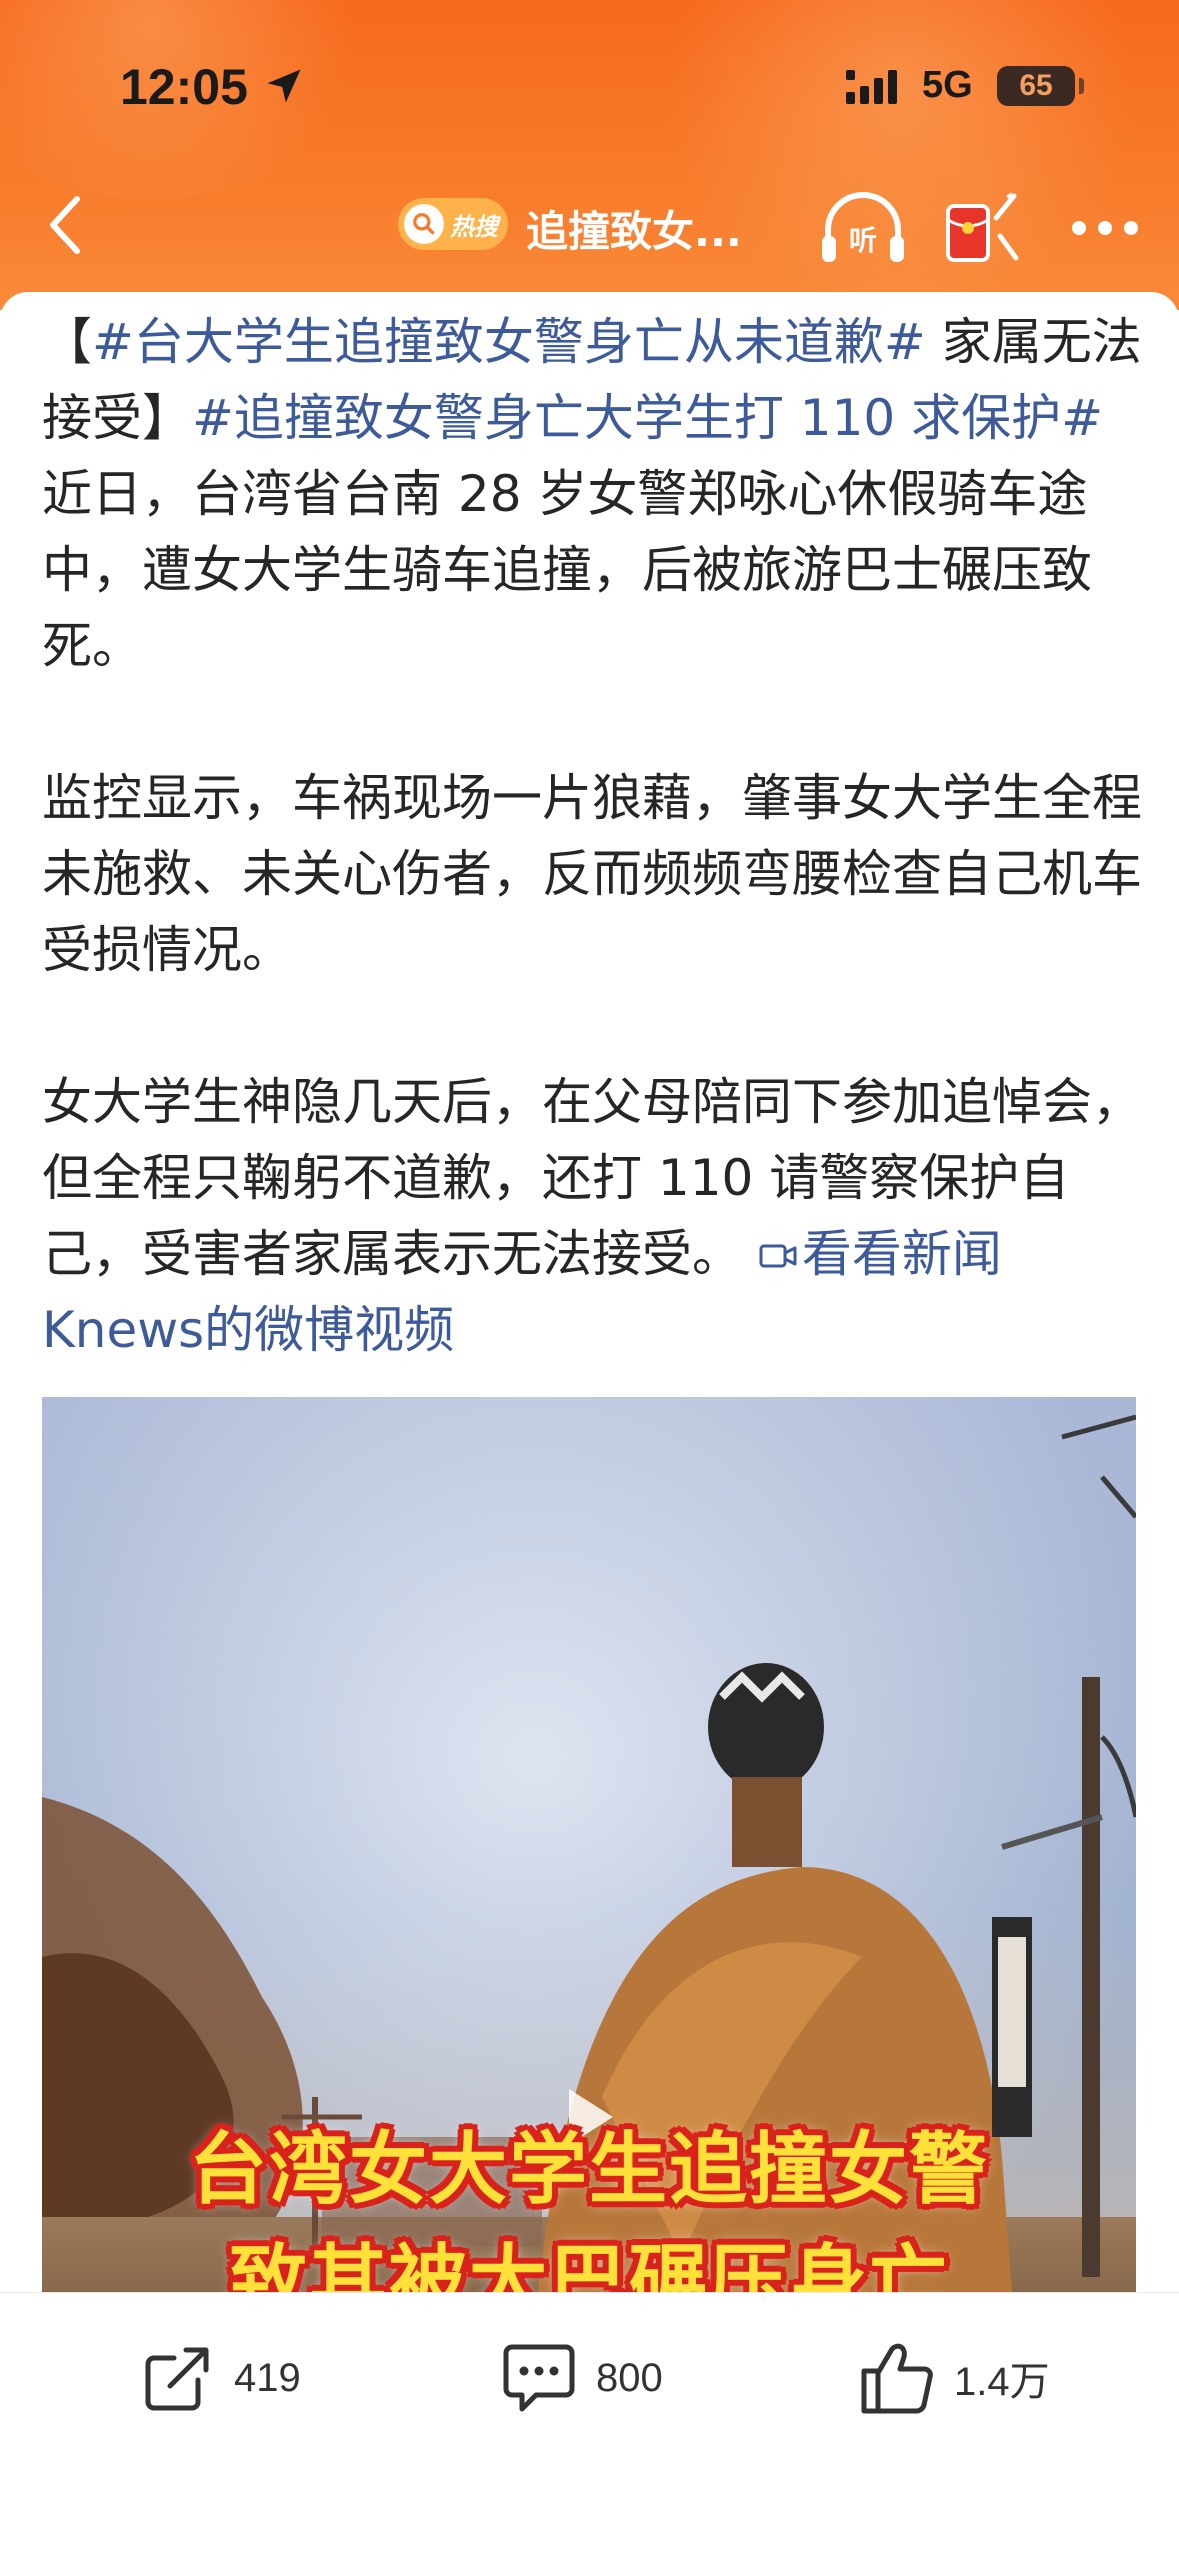  I want to click on battery-icon: 65, so click(1036, 86).